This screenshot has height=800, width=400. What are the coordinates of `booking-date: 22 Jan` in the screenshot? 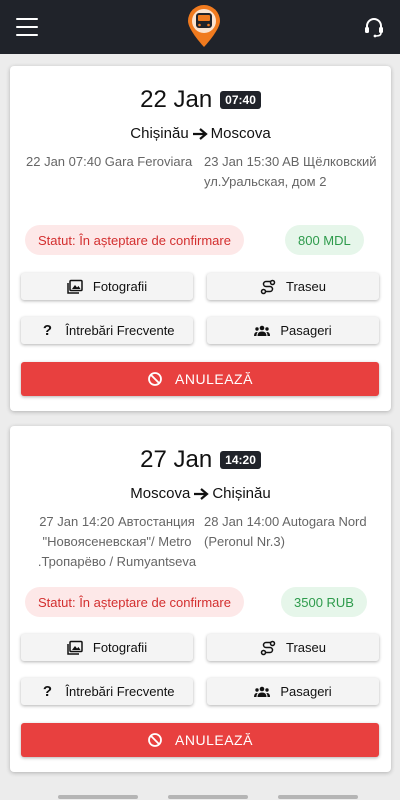 It's located at (176, 99).